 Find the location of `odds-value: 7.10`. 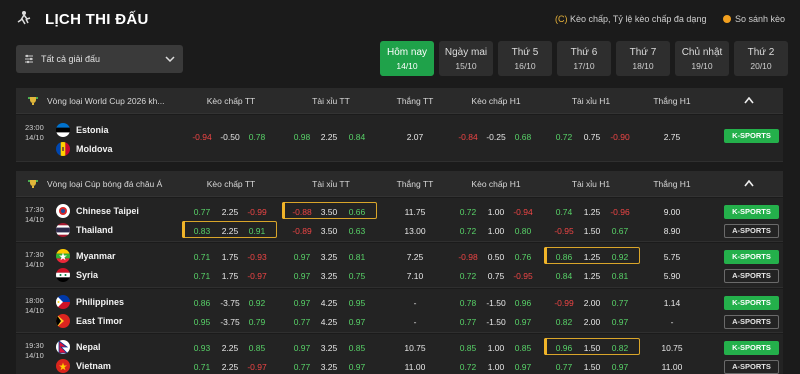

odds-value: 7.10 is located at coordinates (415, 276).